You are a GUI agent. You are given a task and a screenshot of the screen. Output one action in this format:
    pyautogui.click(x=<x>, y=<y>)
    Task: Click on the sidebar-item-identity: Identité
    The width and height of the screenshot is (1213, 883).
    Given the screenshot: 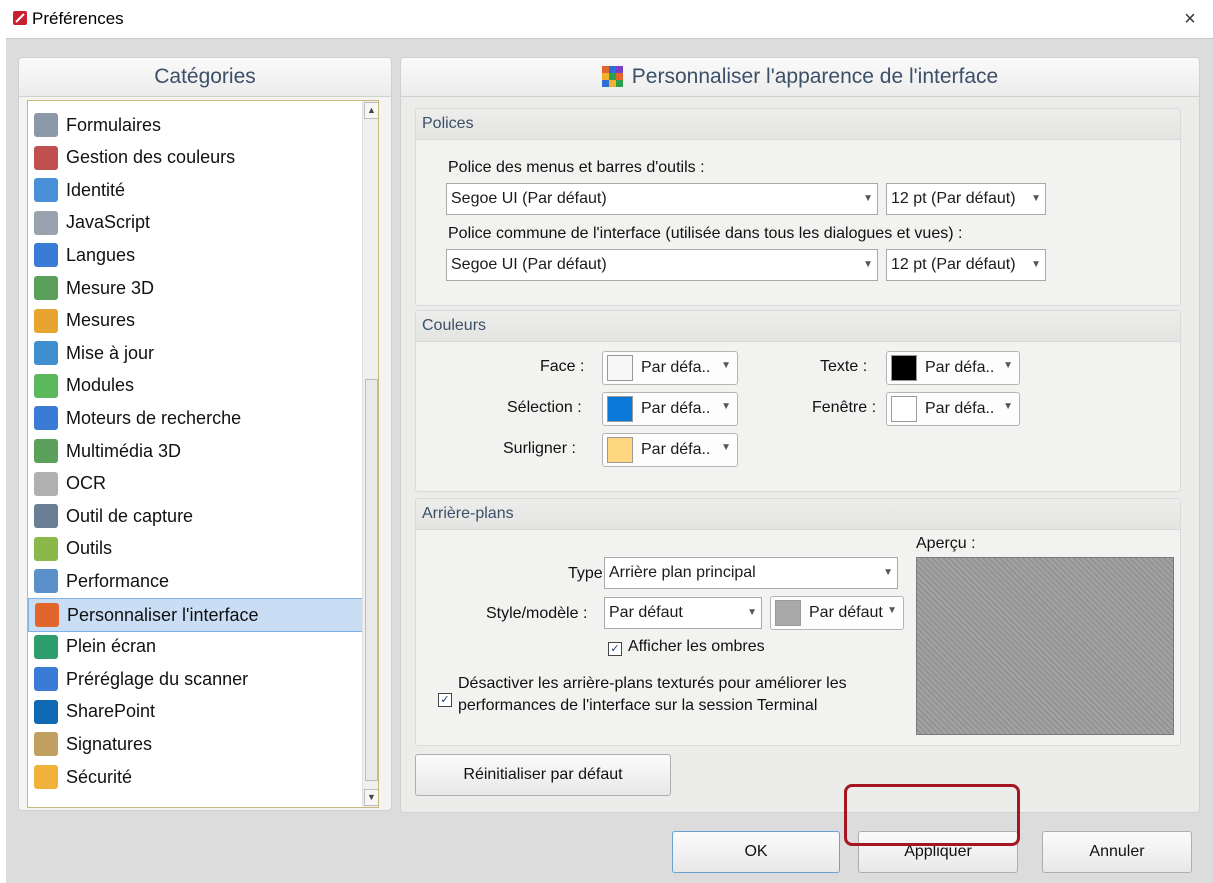 What is the action you would take?
    pyautogui.click(x=198, y=190)
    